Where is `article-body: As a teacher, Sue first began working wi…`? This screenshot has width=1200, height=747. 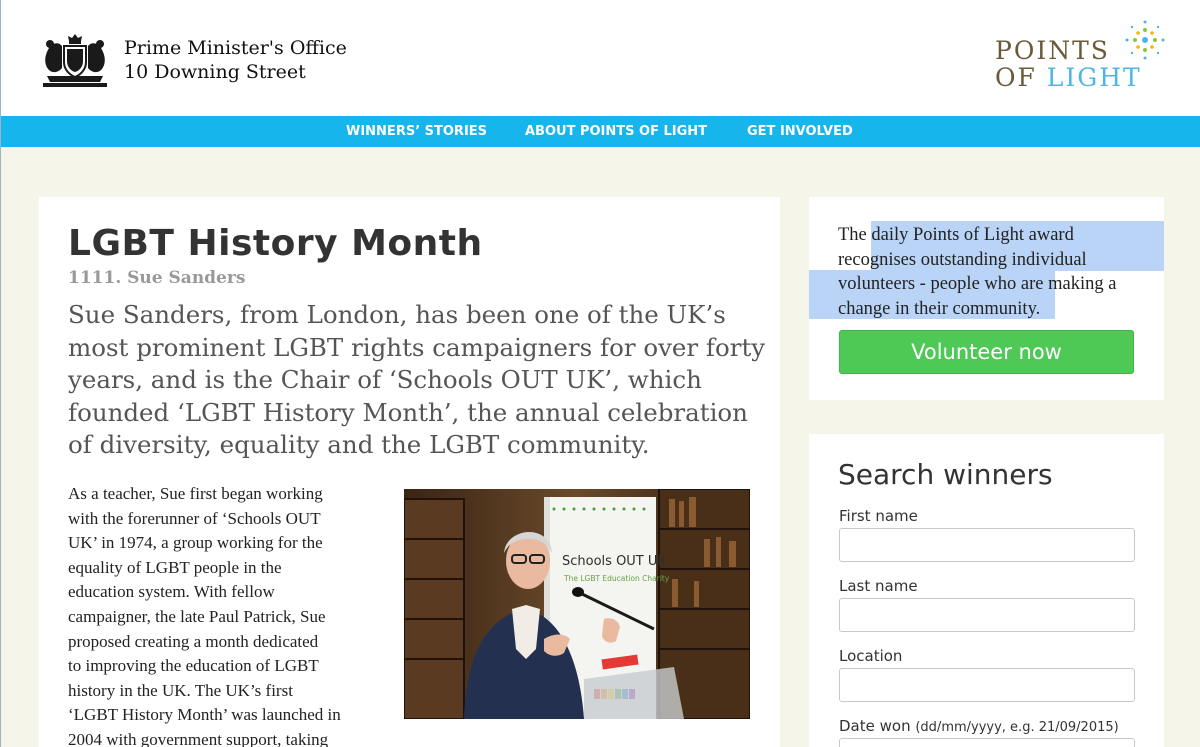
article-body: As a teacher, Sue first began working wi… is located at coordinates (227, 614).